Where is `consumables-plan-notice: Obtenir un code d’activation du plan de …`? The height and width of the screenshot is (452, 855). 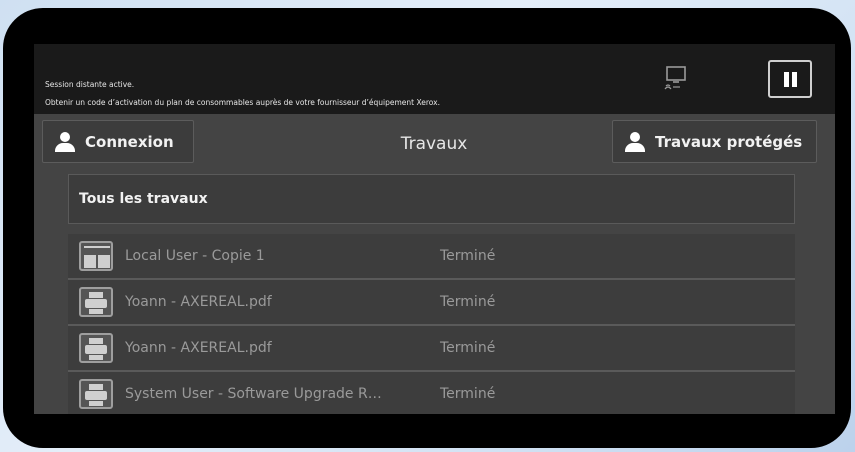
consumables-plan-notice: Obtenir un code d’activation du plan de … is located at coordinates (242, 102).